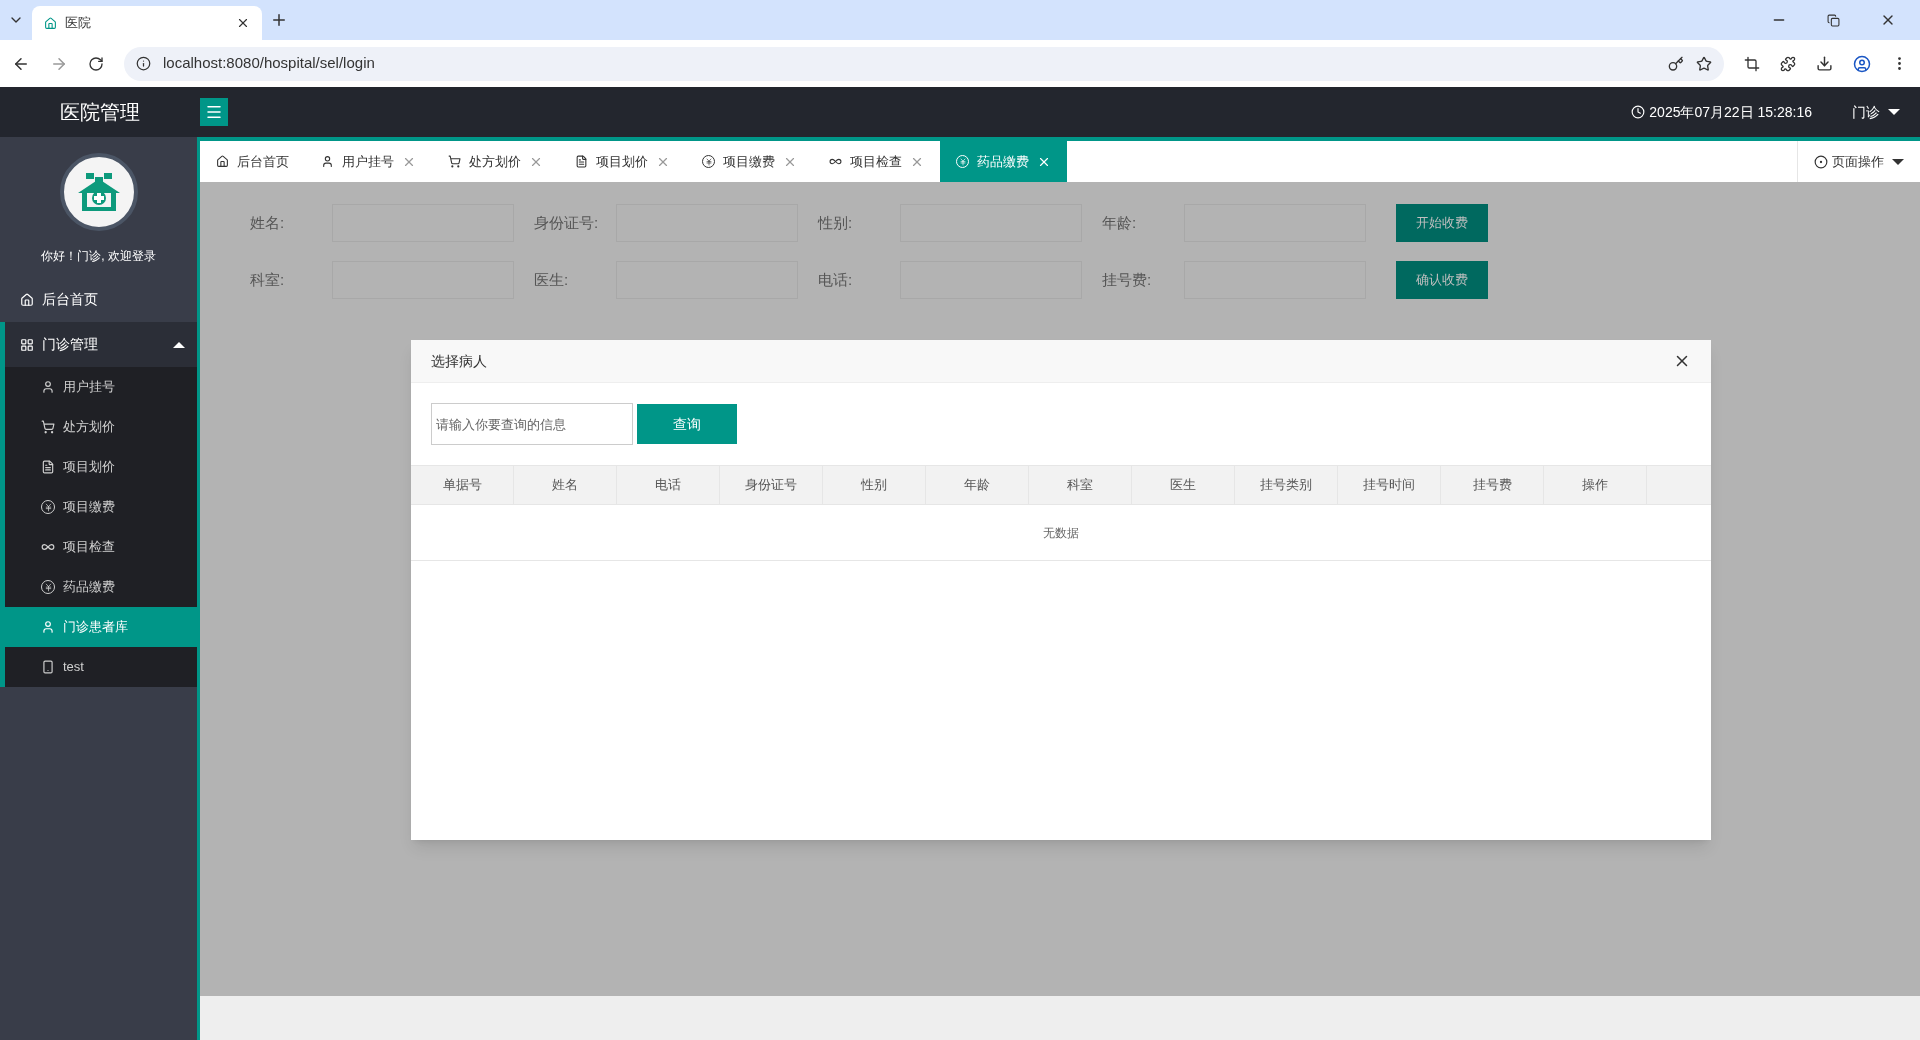  I want to click on column-header: 科室, so click(1080, 485).